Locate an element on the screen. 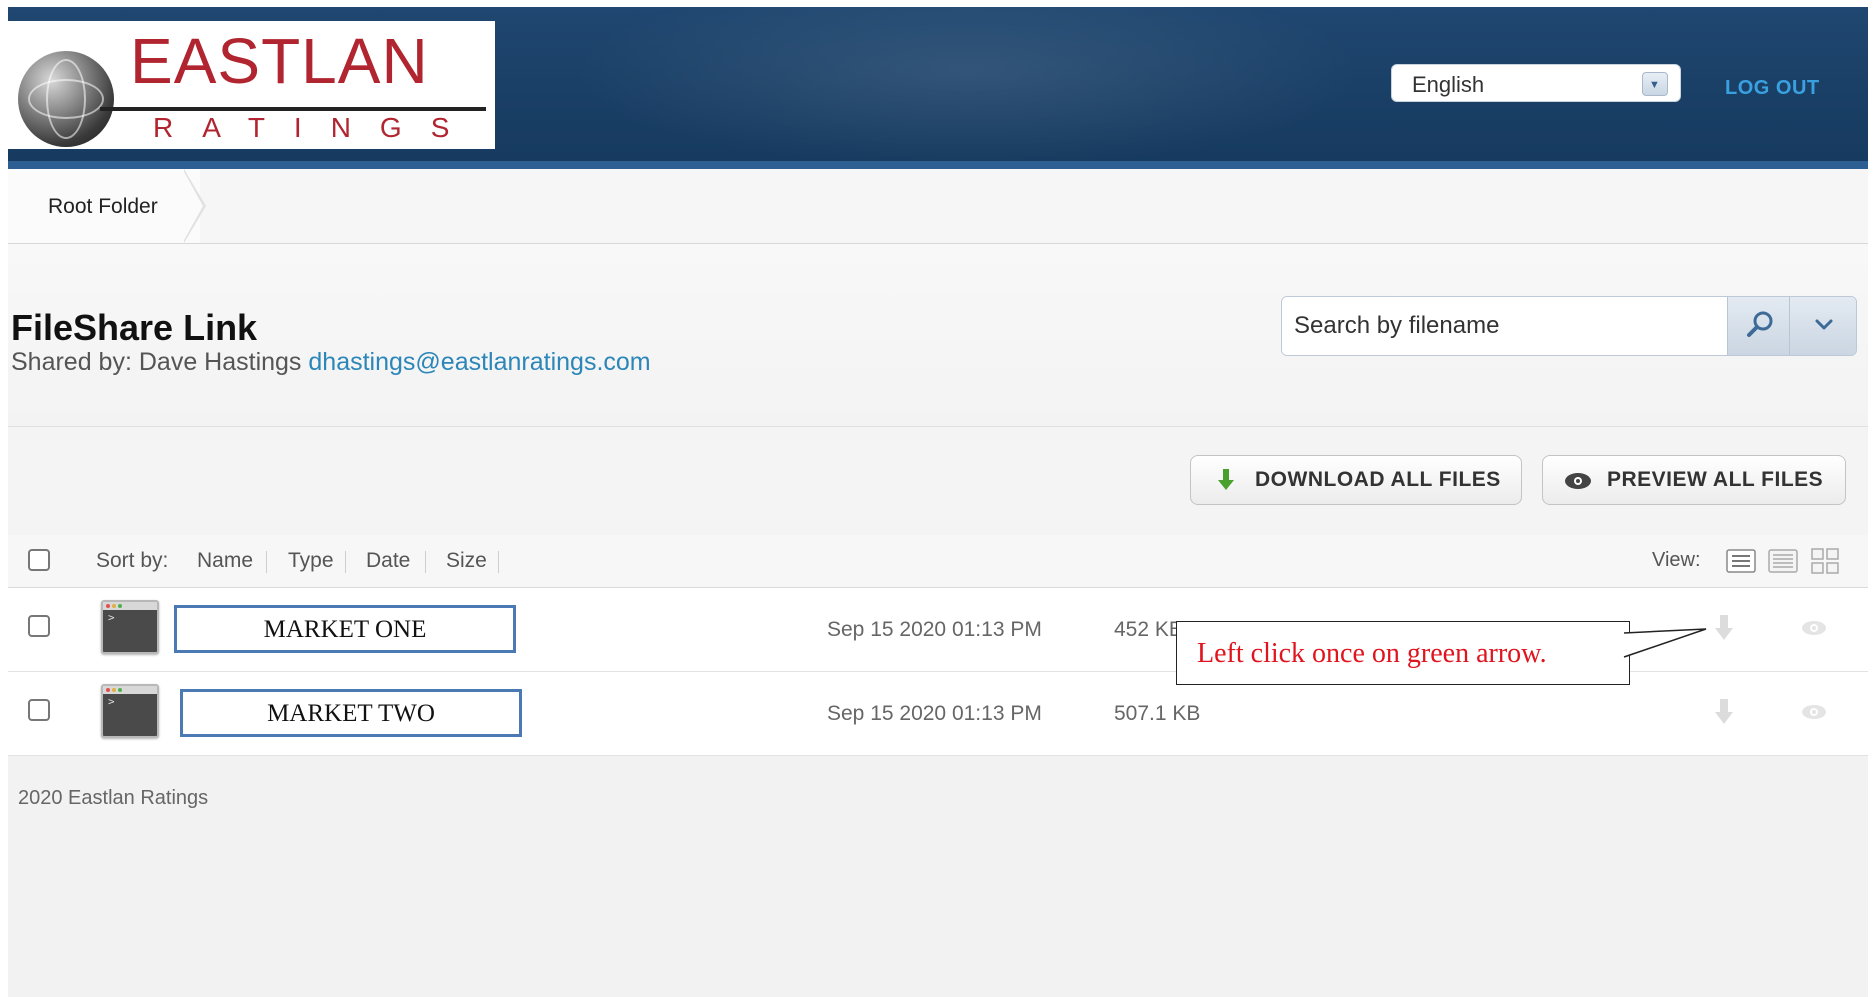  sort-type: Type is located at coordinates (311, 561).